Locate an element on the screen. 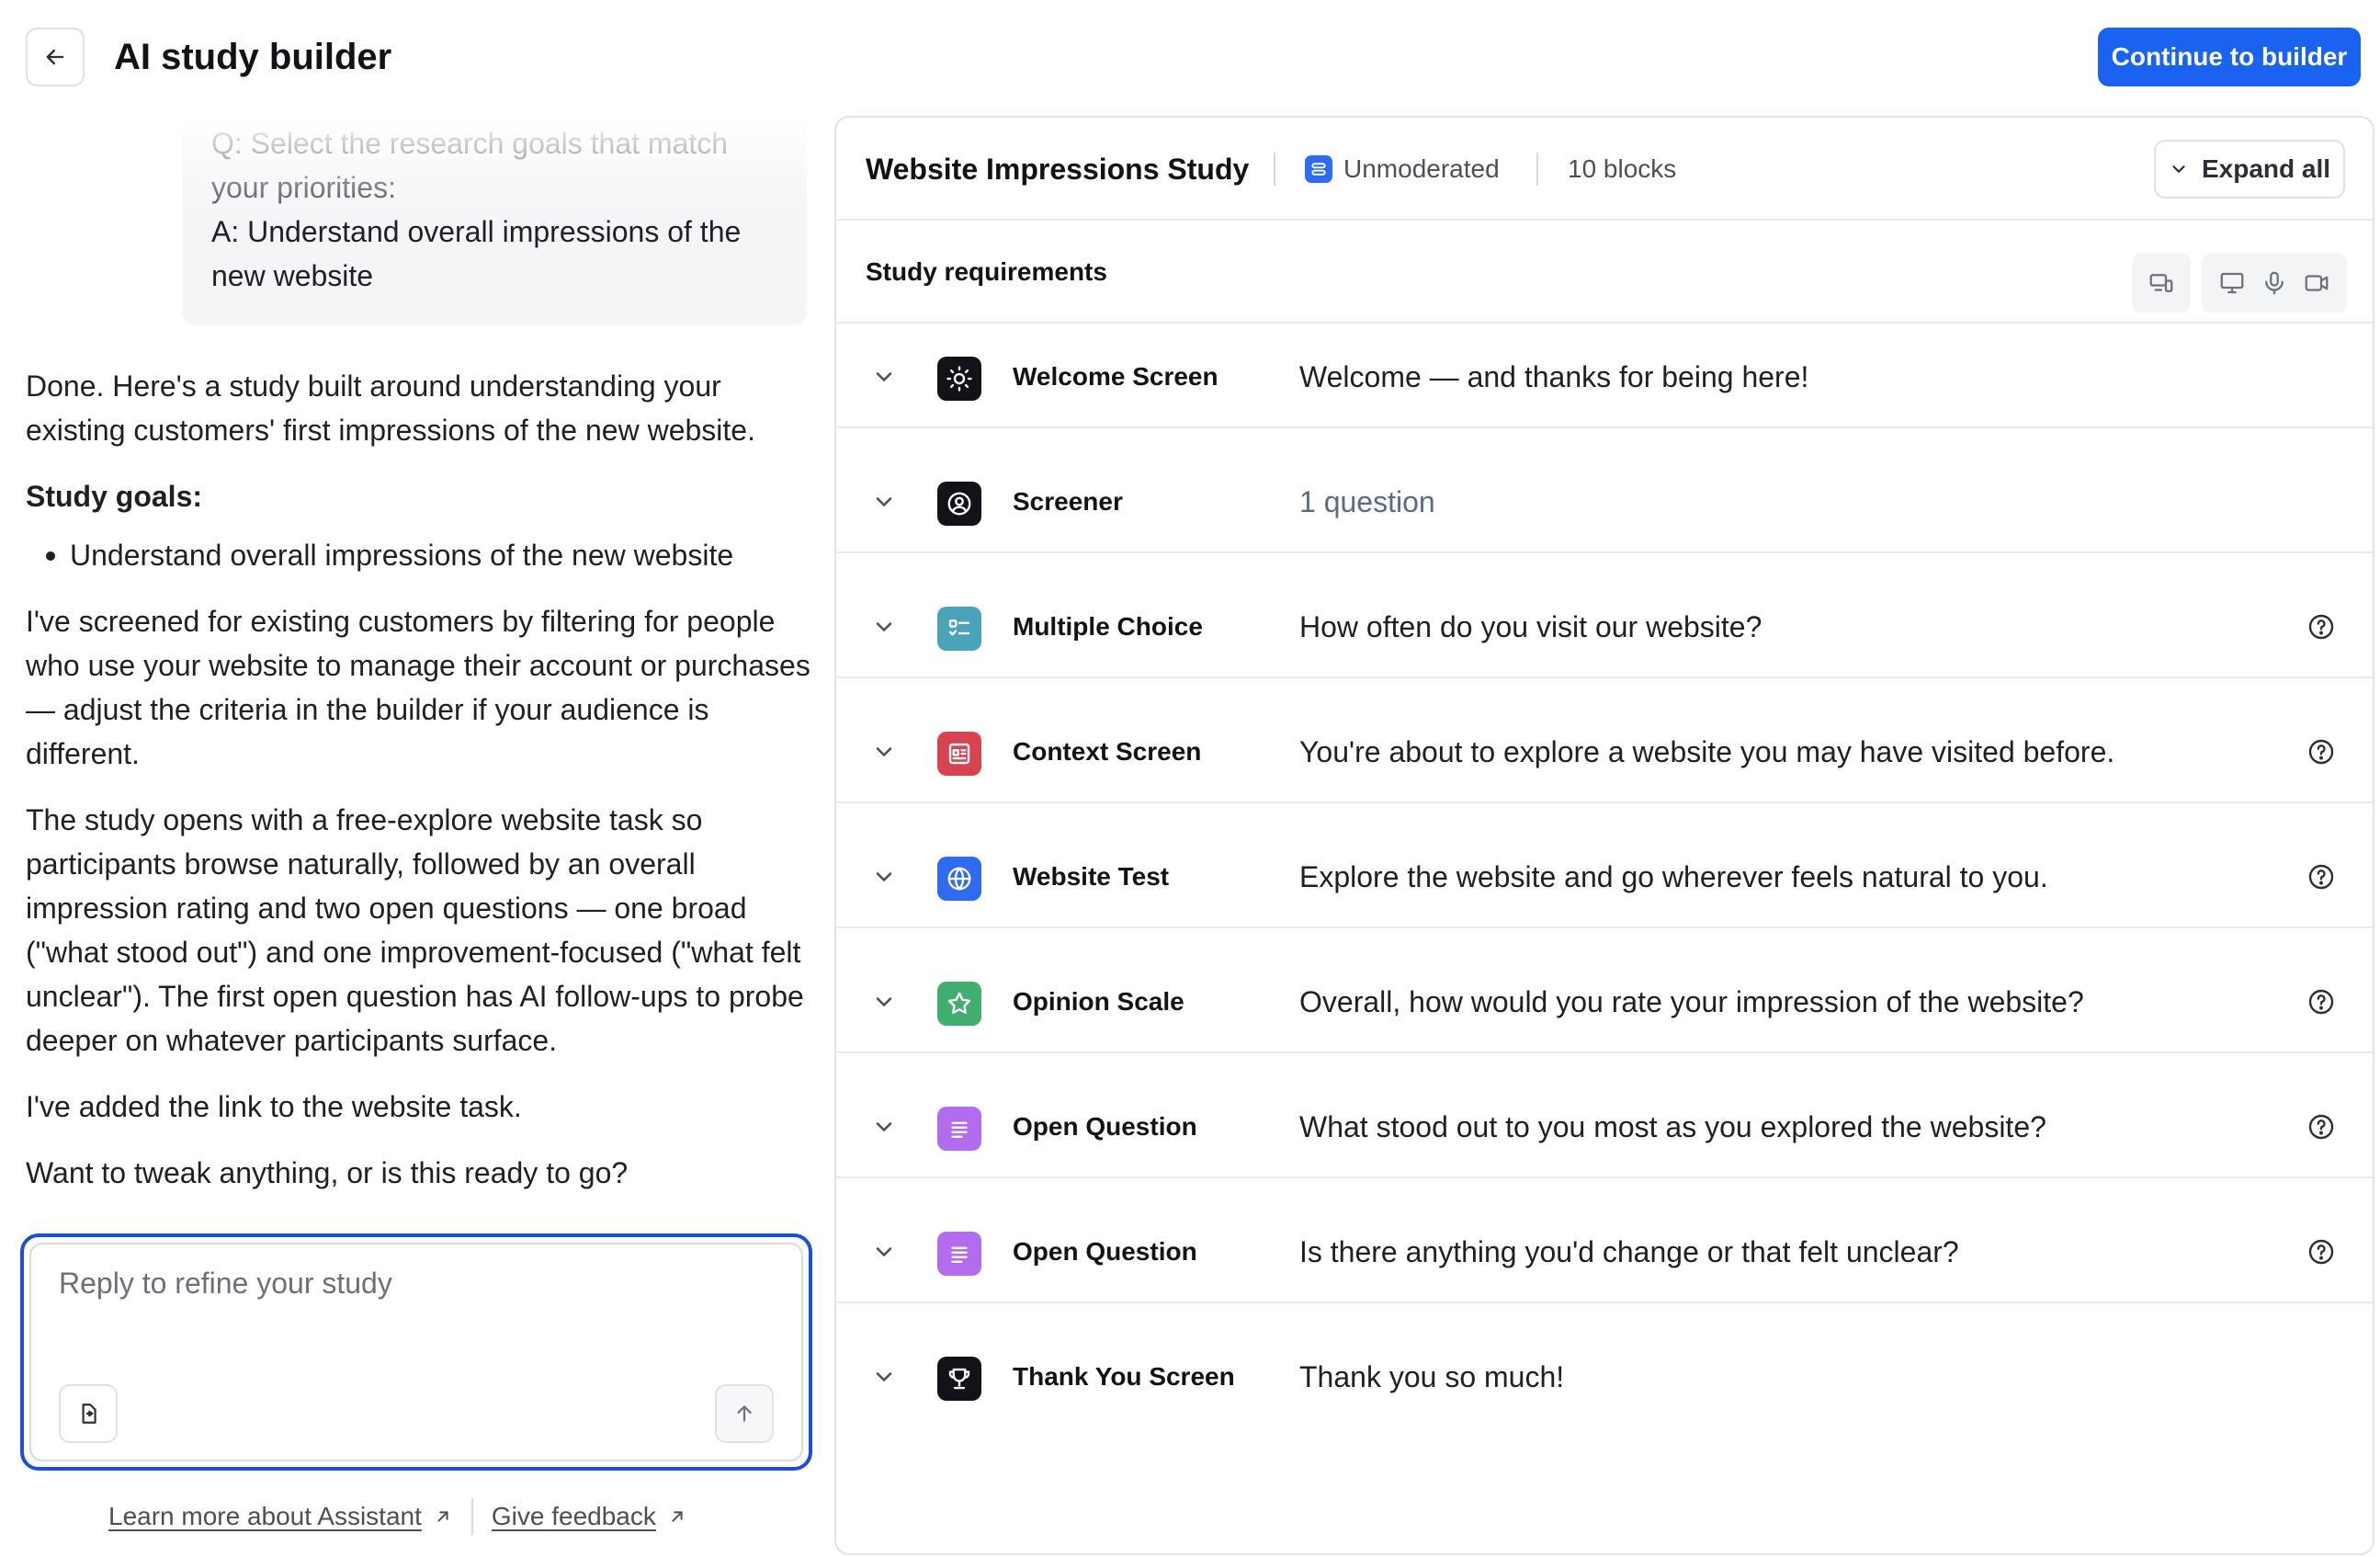 The height and width of the screenshot is (1557, 2380). checklist-icon is located at coordinates (959, 629).